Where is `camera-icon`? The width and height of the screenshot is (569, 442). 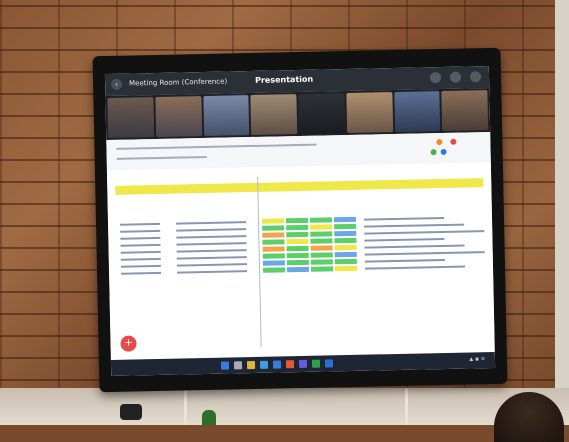
camera-icon is located at coordinates (455, 77).